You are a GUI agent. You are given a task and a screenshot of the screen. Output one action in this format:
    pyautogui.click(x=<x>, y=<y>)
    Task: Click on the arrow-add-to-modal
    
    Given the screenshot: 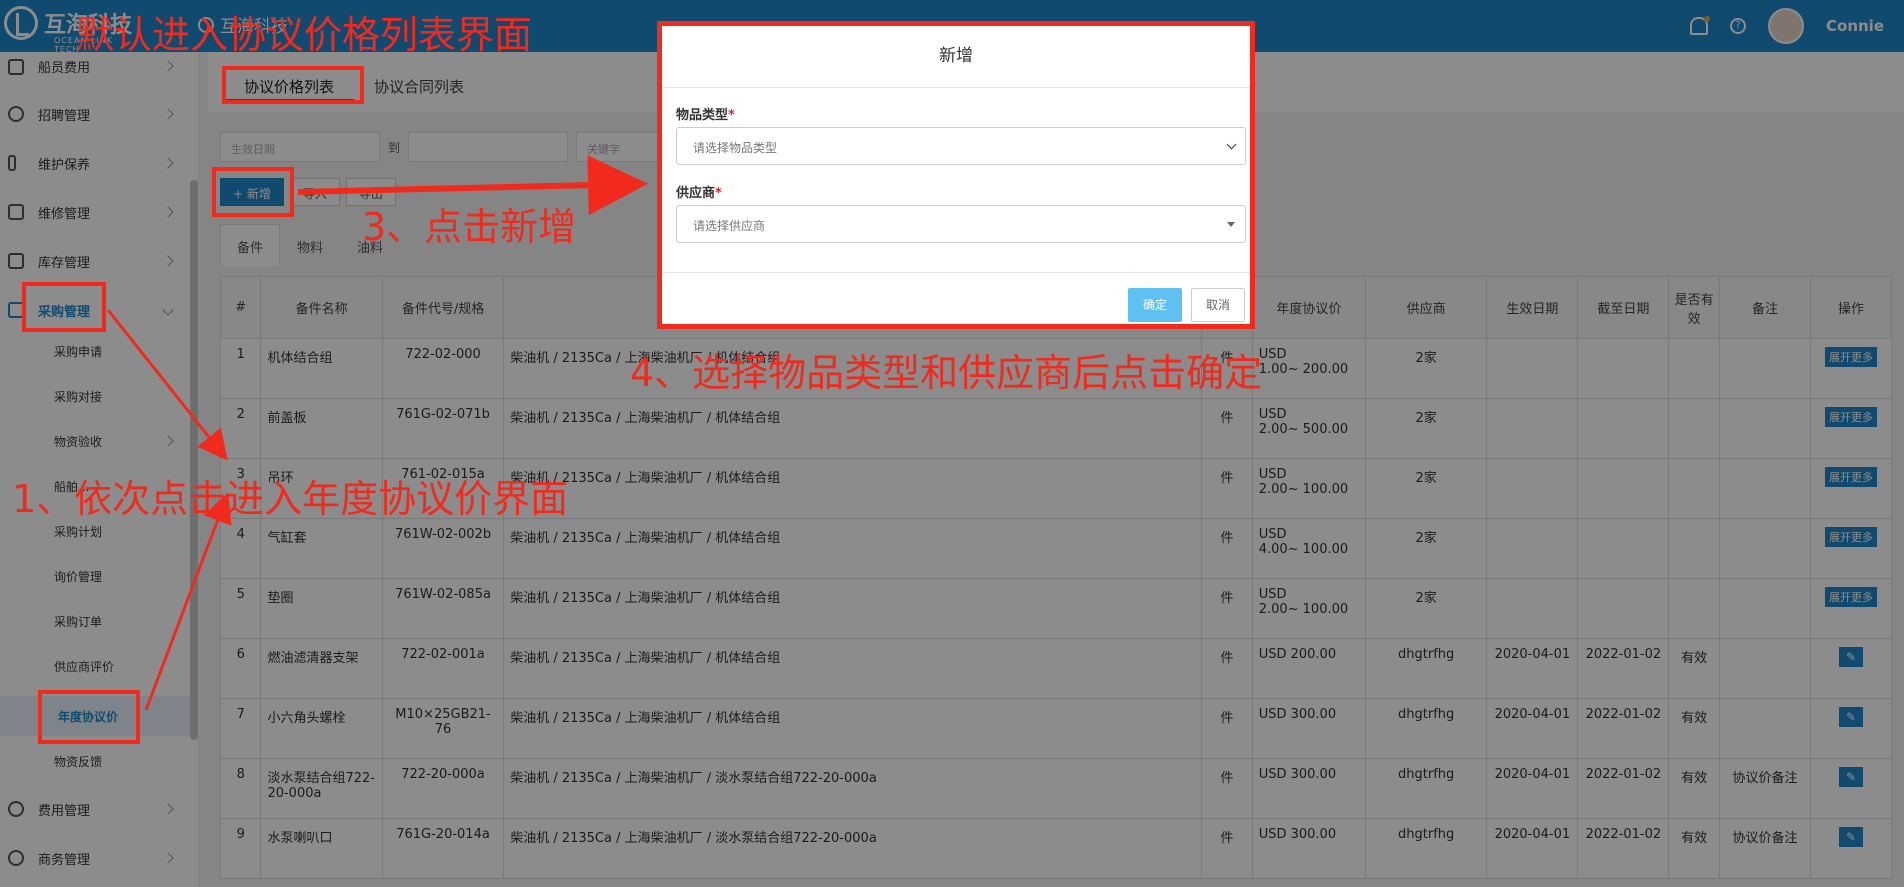 What is the action you would take?
    pyautogui.click(x=472, y=185)
    